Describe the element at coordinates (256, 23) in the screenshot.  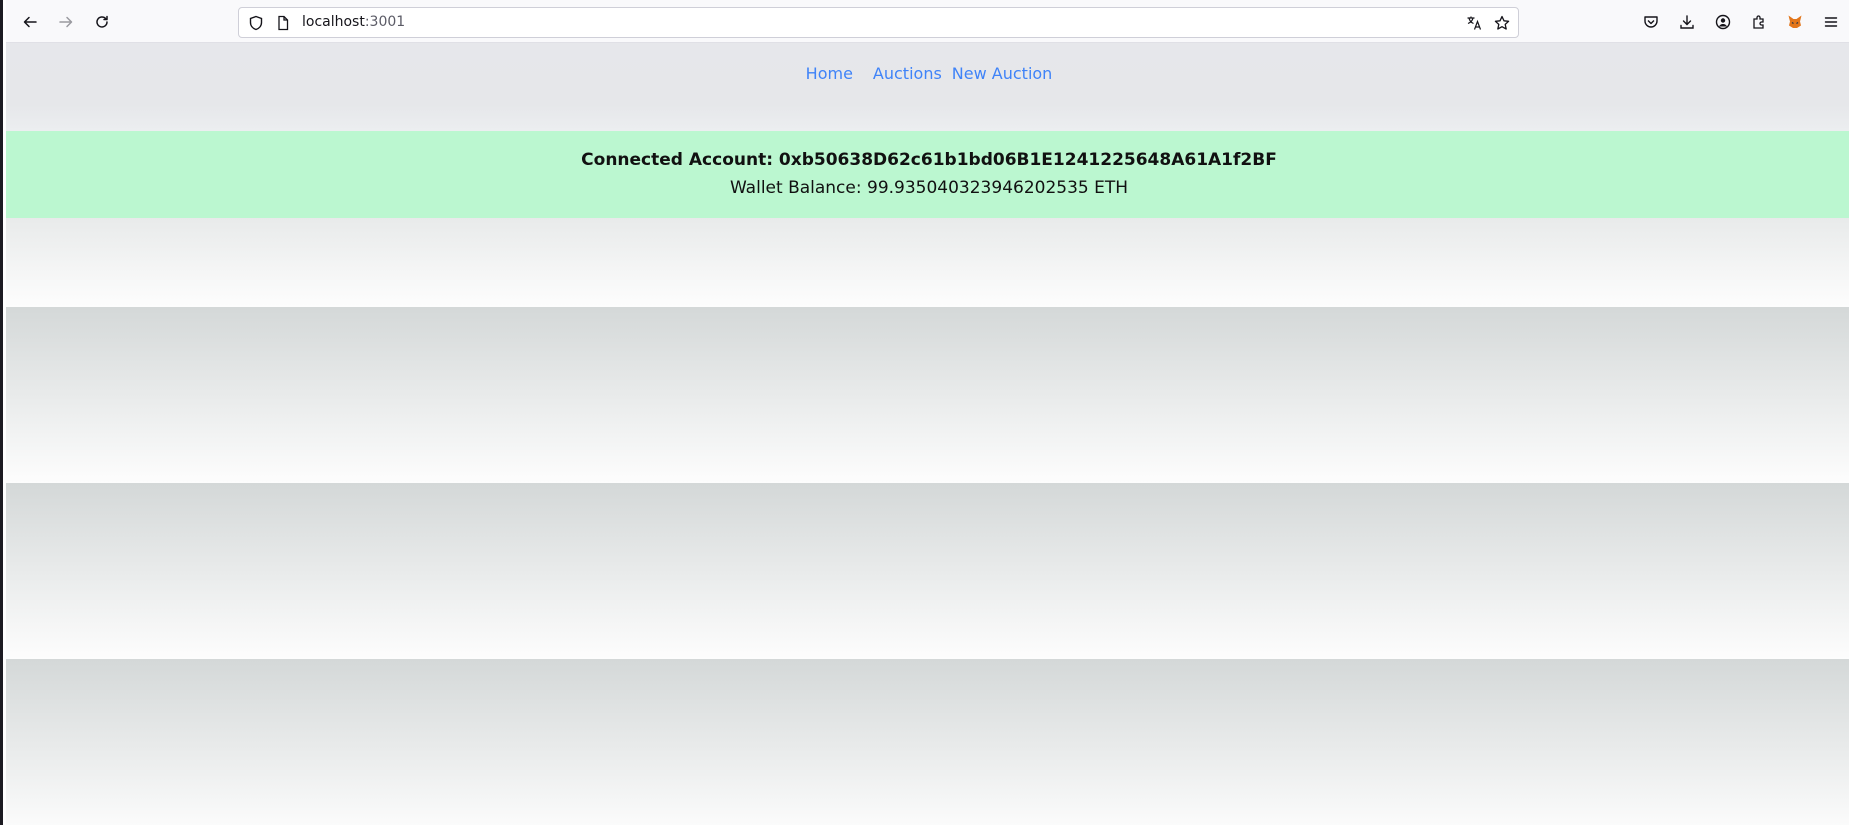
I see `shield-icon` at that location.